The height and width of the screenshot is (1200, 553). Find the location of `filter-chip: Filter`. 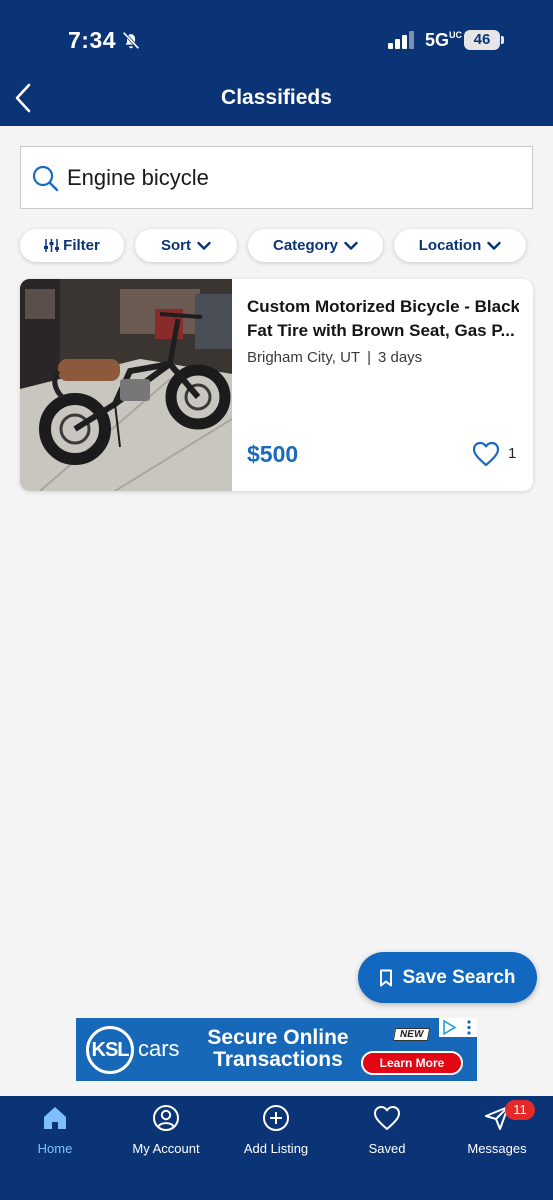

filter-chip: Filter is located at coordinates (72, 245).